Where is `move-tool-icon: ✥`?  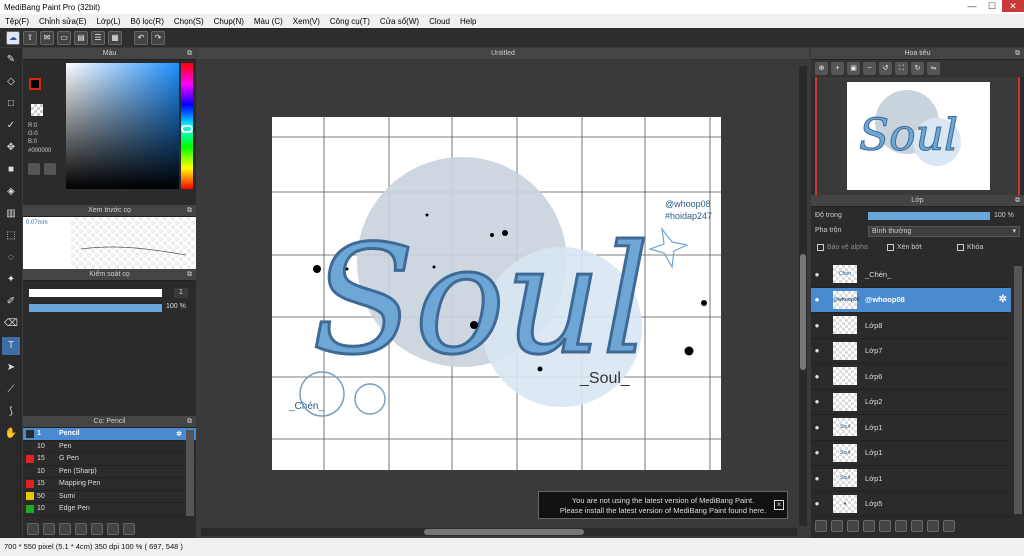 move-tool-icon: ✥ is located at coordinates (11, 148).